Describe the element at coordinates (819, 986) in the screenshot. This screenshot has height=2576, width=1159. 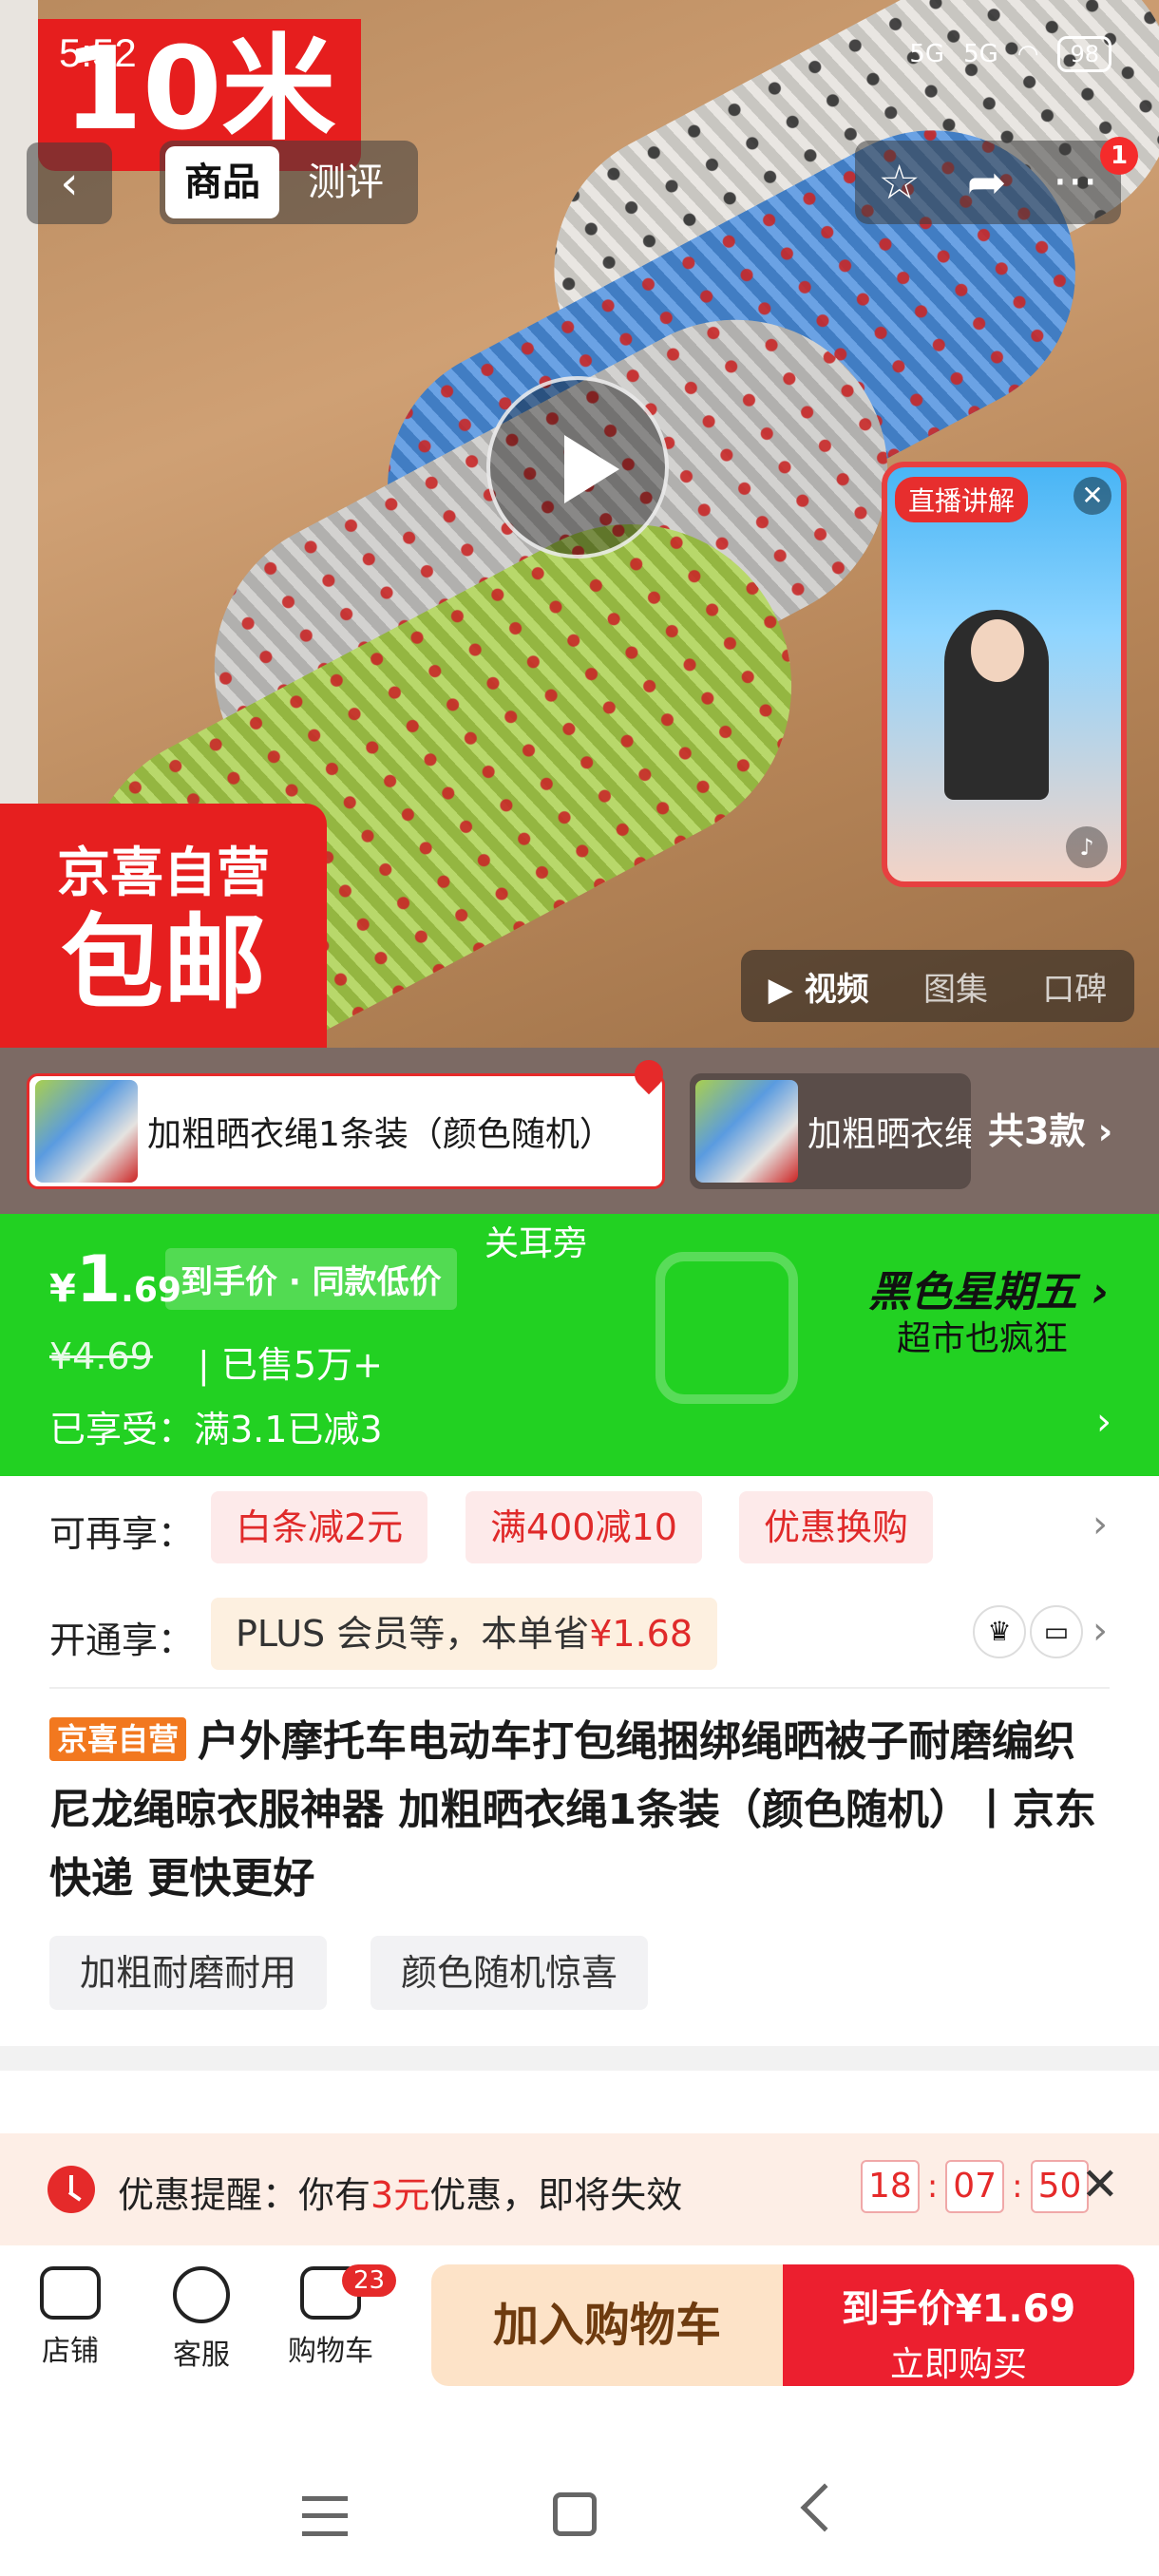
I see `media-tab-video: ▶ 视频` at that location.